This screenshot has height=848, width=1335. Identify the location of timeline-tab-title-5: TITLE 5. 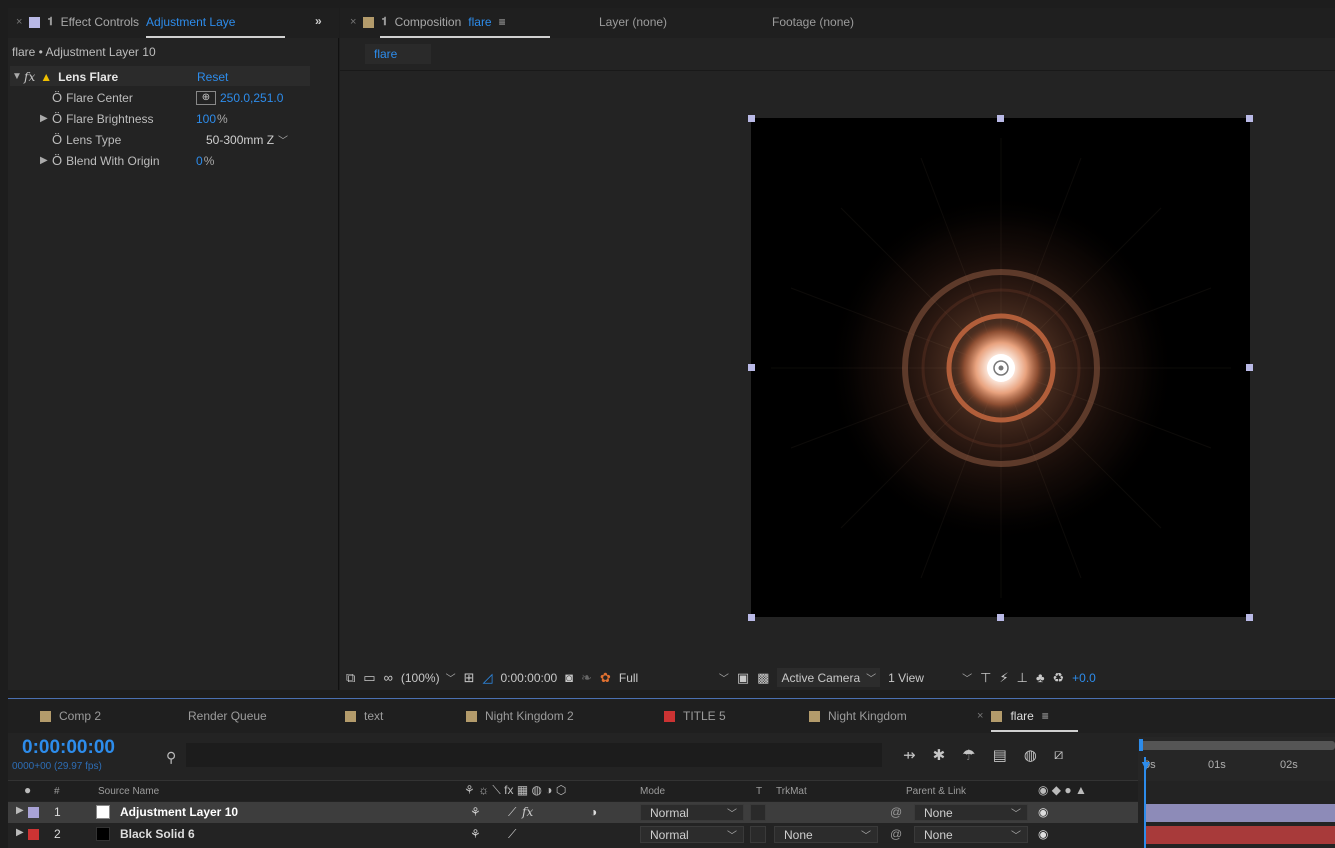
(695, 716).